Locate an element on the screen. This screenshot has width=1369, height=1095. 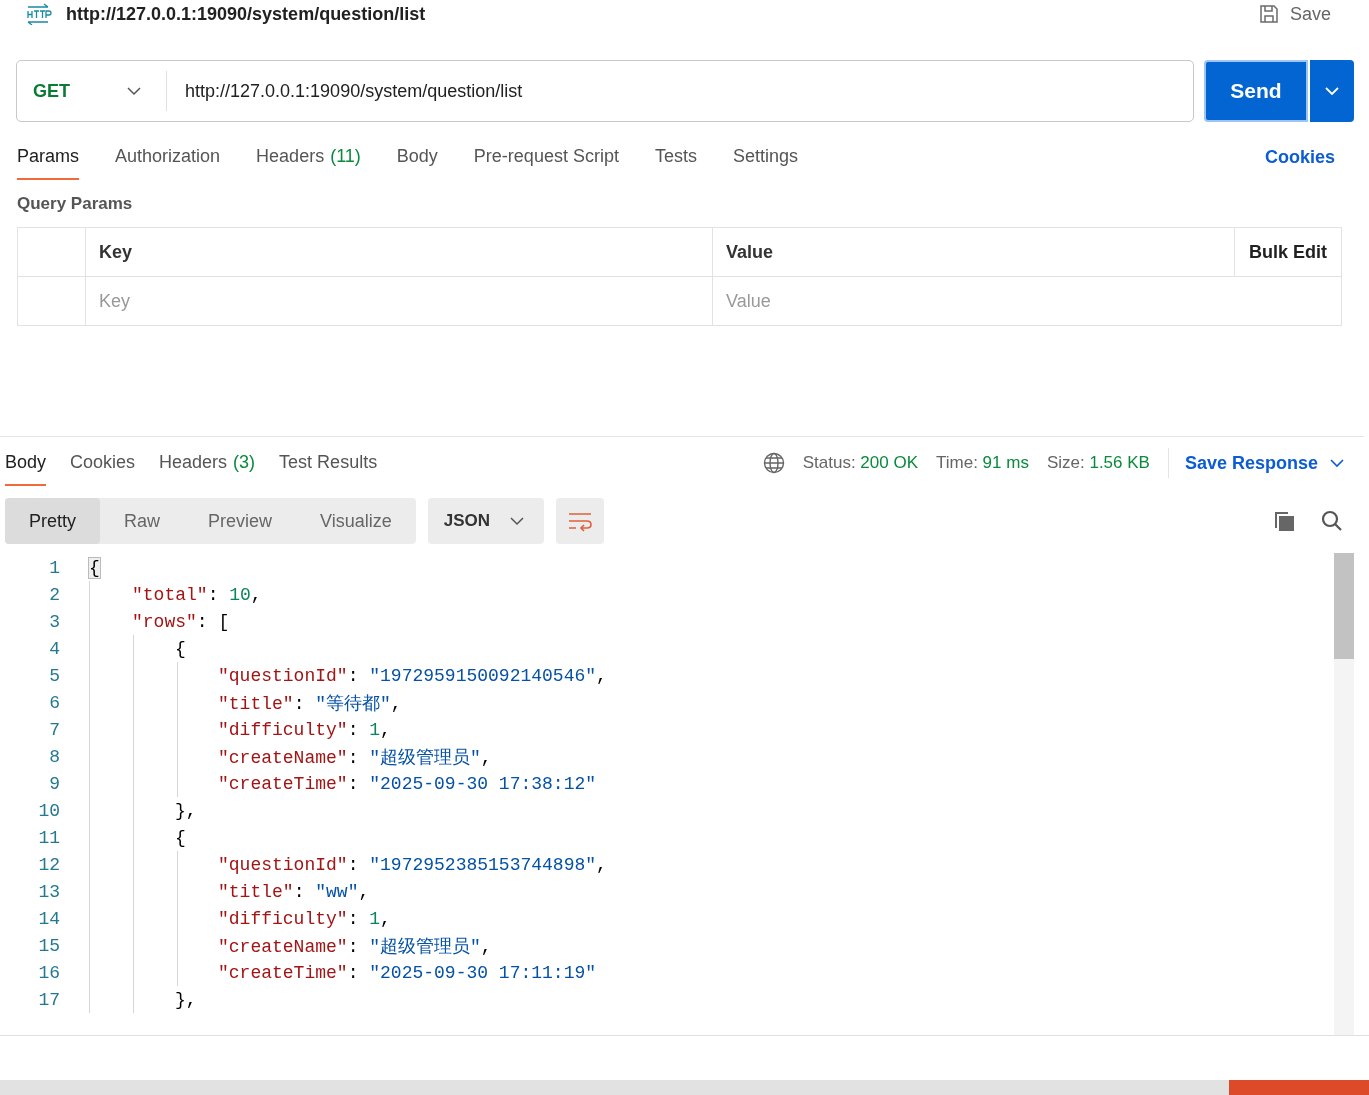
line-number: 16 is located at coordinates (48, 972).